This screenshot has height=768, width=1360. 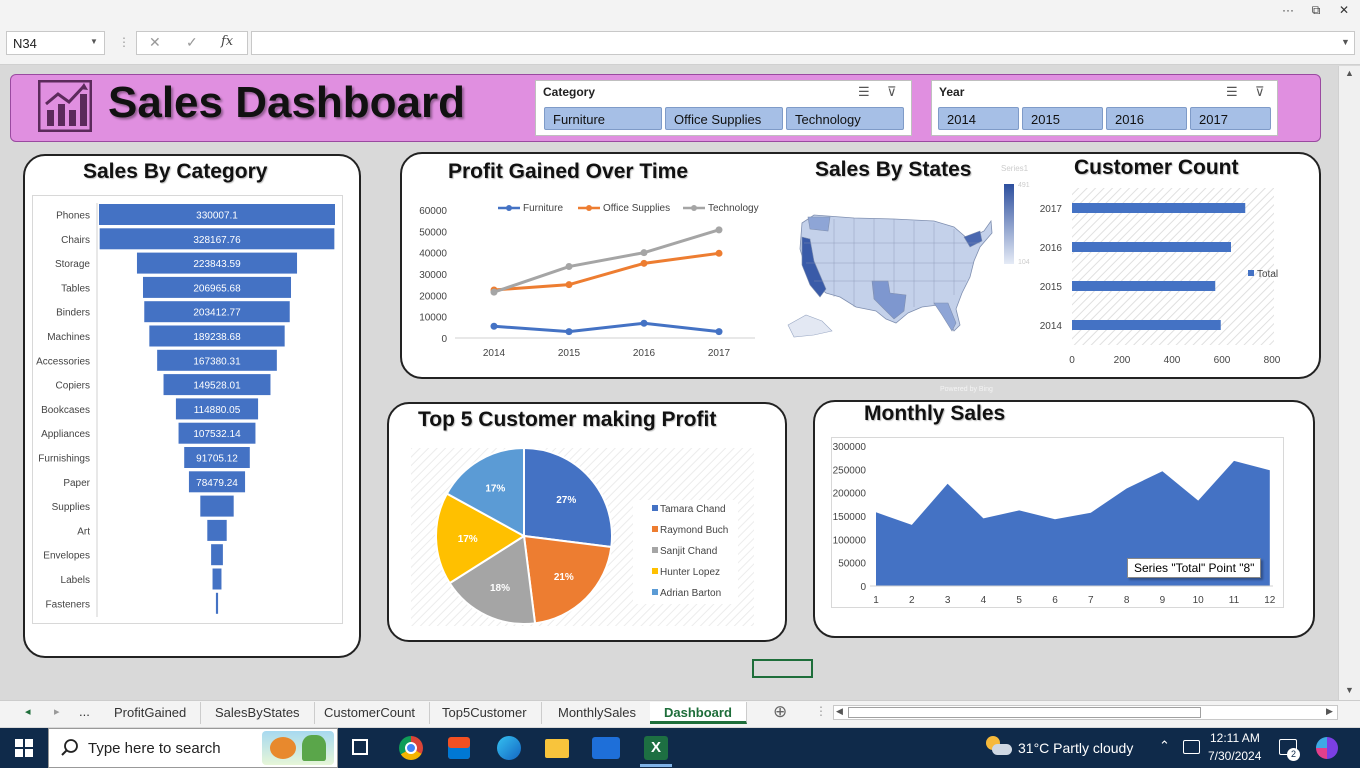 I want to click on category-tick-label: Labels, so click(x=75, y=580).